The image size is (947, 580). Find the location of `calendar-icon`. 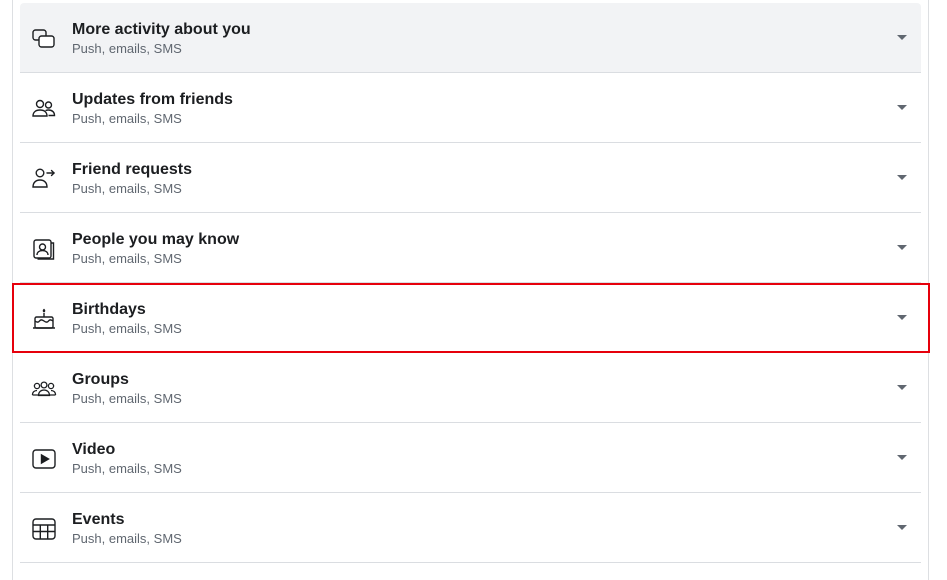

calendar-icon is located at coordinates (44, 529).